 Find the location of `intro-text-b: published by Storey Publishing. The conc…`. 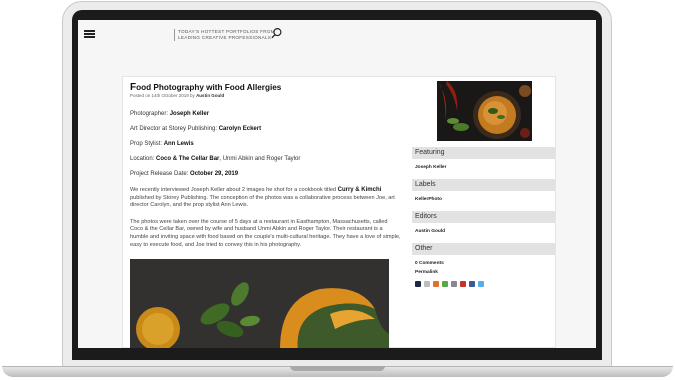

intro-text-b: published by Storey Publishing. The conc… is located at coordinates (262, 201).